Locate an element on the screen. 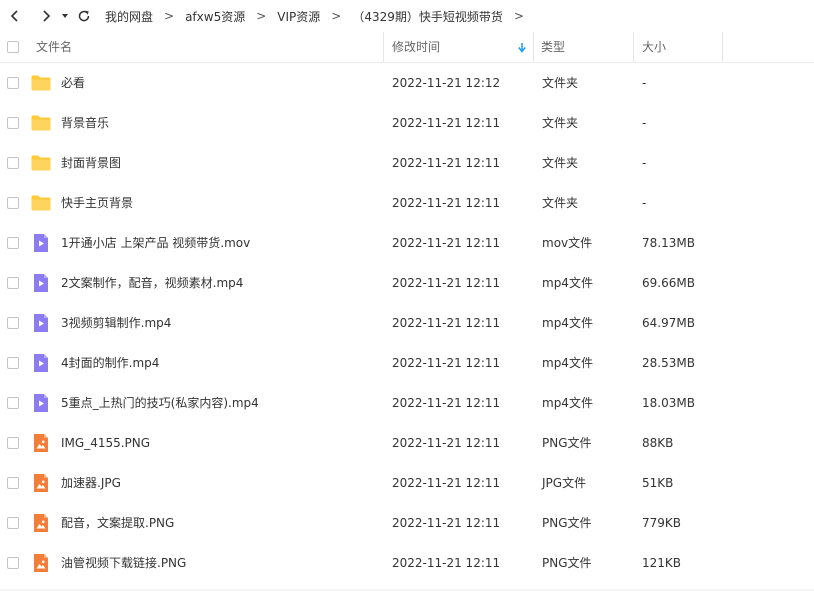 This screenshot has width=814, height=591. file-type: mov文件 is located at coordinates (567, 243).